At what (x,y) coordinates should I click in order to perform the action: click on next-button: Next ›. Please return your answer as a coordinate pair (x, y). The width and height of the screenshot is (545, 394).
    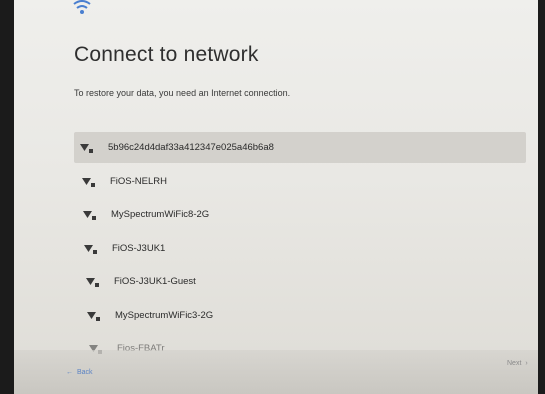
    Looking at the image, I should click on (517, 363).